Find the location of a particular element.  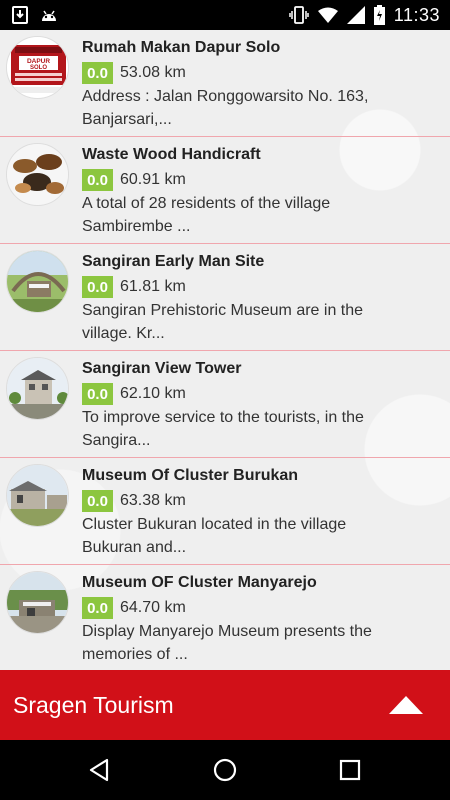

place-title: Sangiran View Tower is located at coordinates (162, 368).